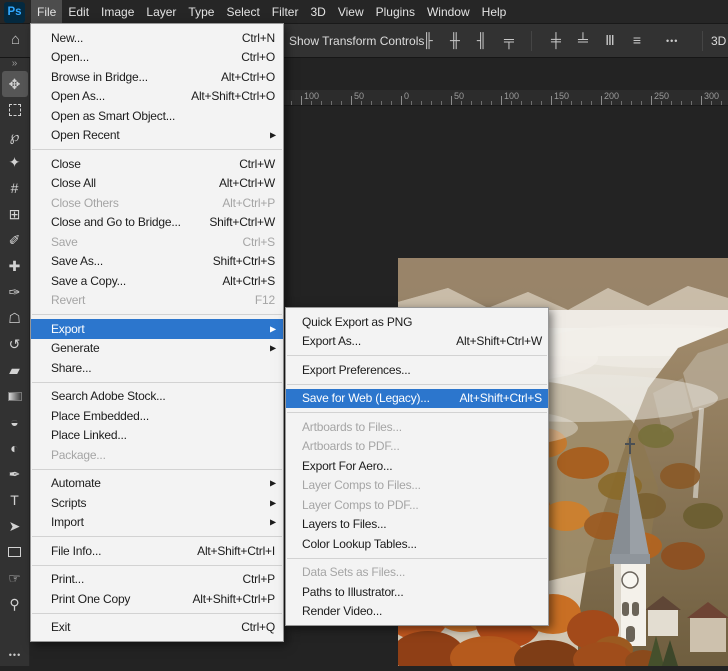  Describe the element at coordinates (157, 262) in the screenshot. I see `file-menu-save-as: Save As... Shift+Ctrl+S` at that location.